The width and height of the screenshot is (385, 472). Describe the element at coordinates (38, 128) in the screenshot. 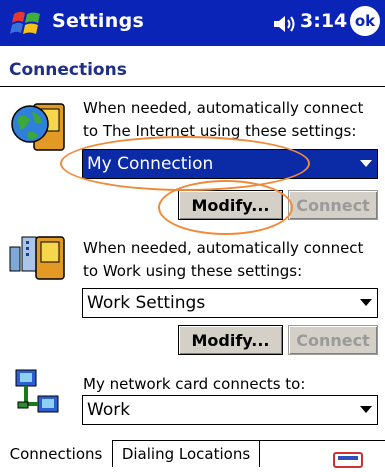

I see `internet-connection-icon` at that location.